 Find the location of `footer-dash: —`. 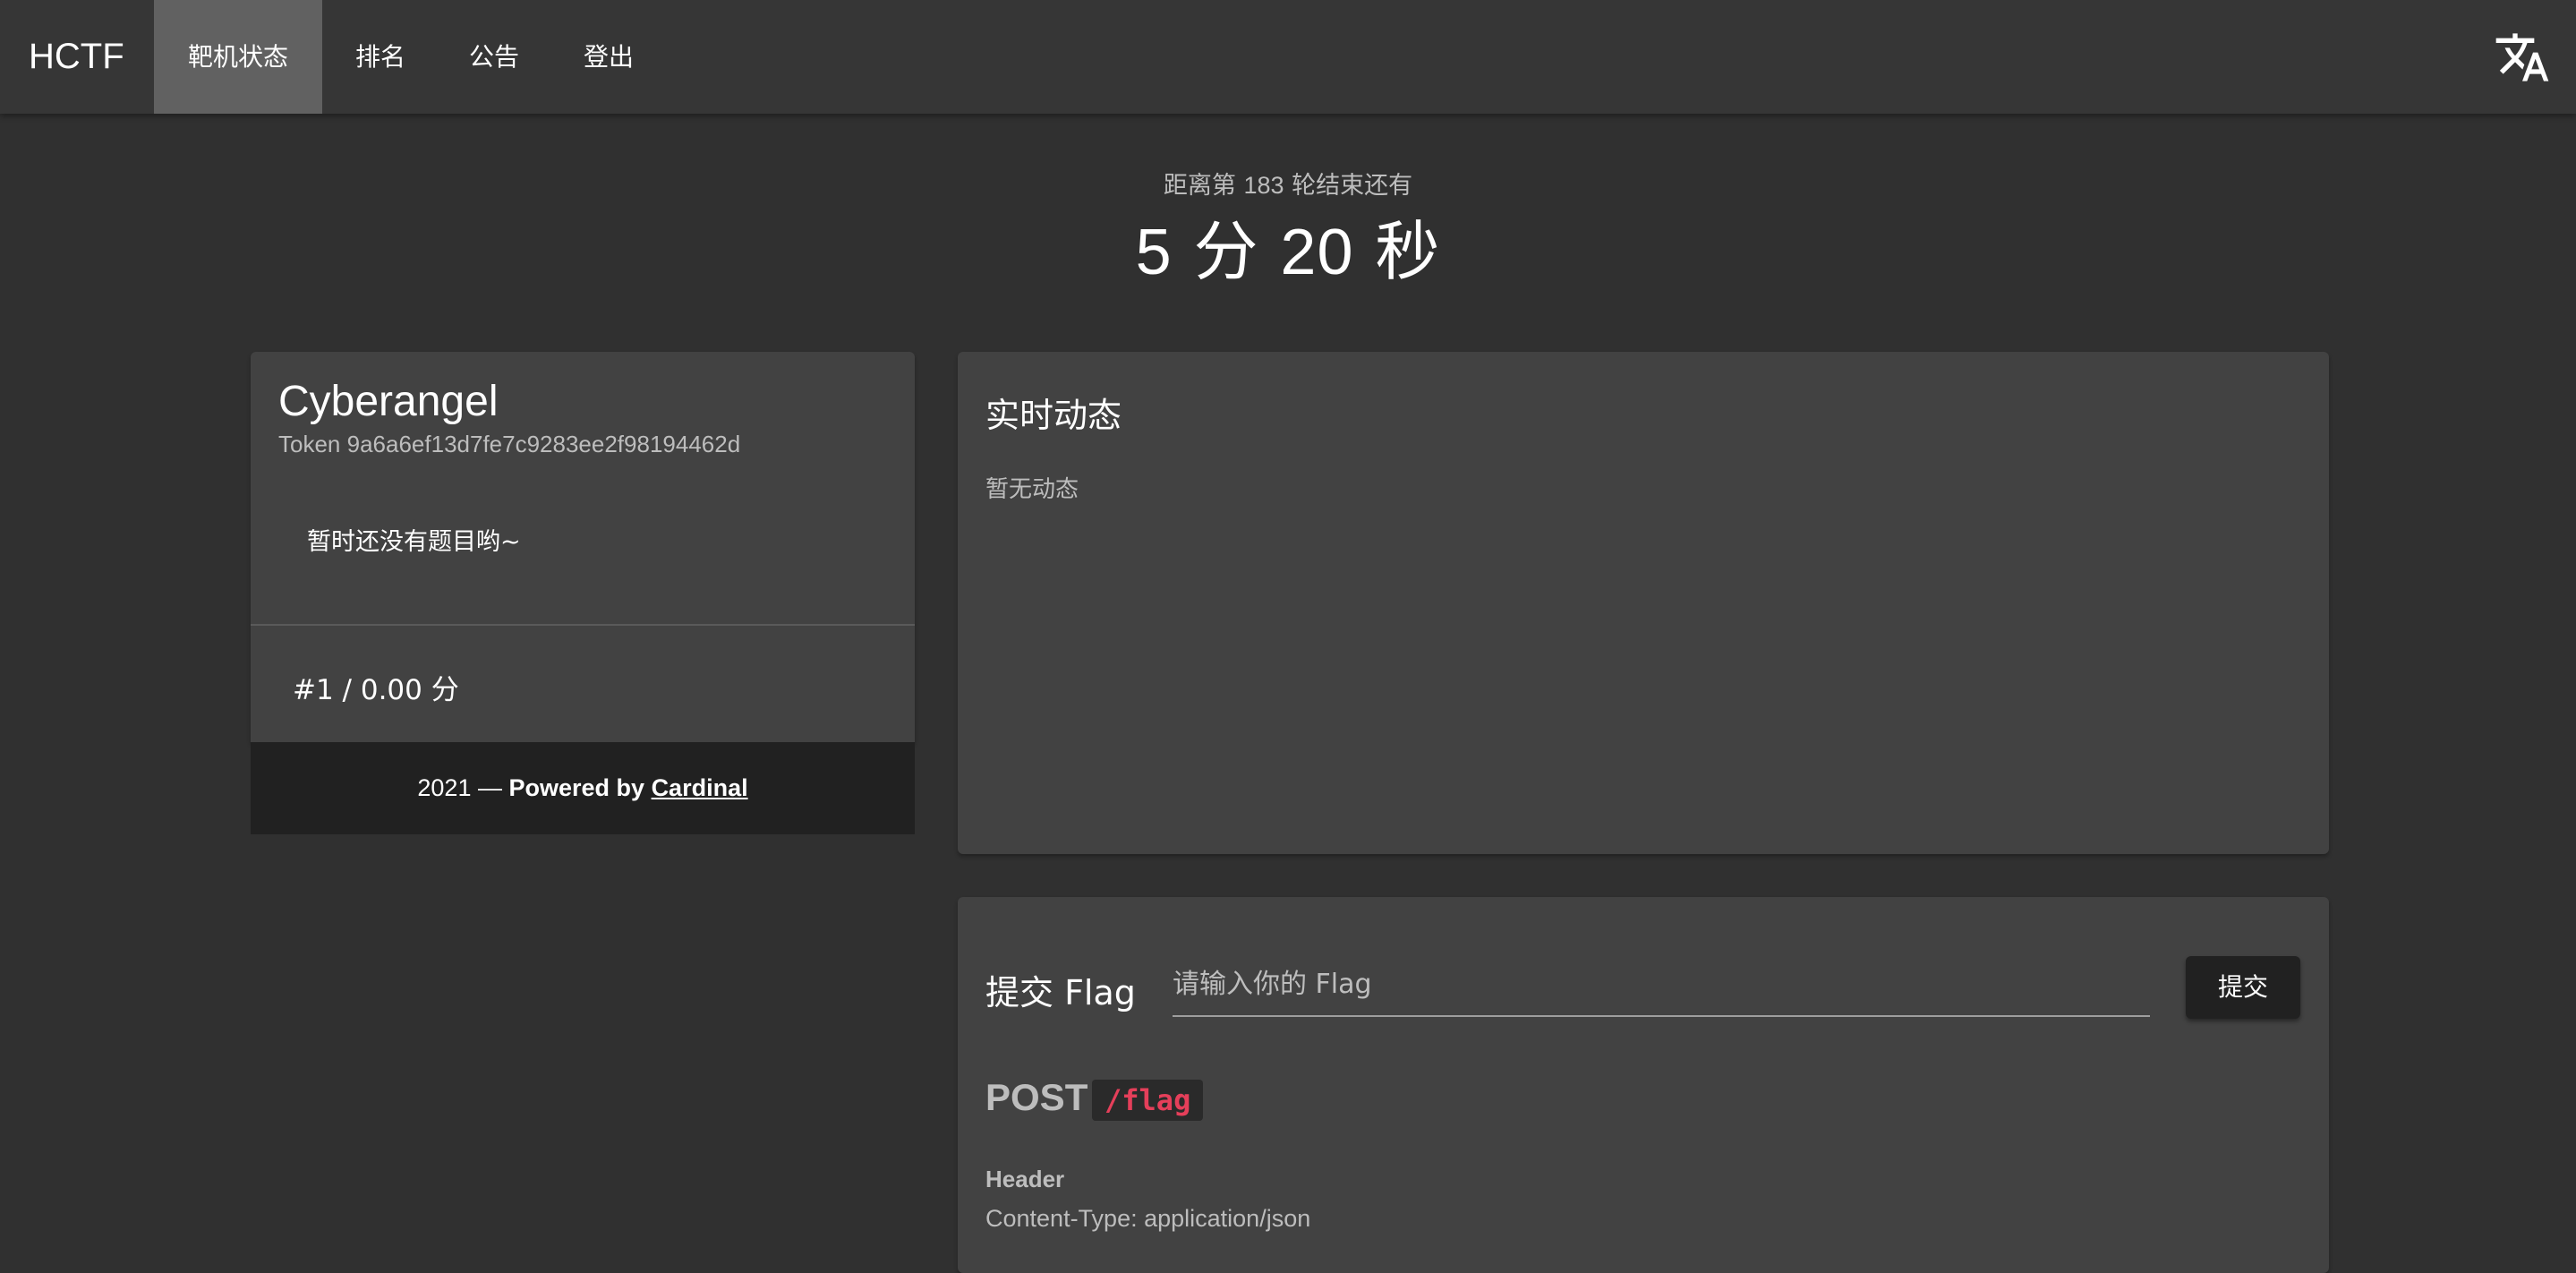

footer-dash: — is located at coordinates (489, 787).